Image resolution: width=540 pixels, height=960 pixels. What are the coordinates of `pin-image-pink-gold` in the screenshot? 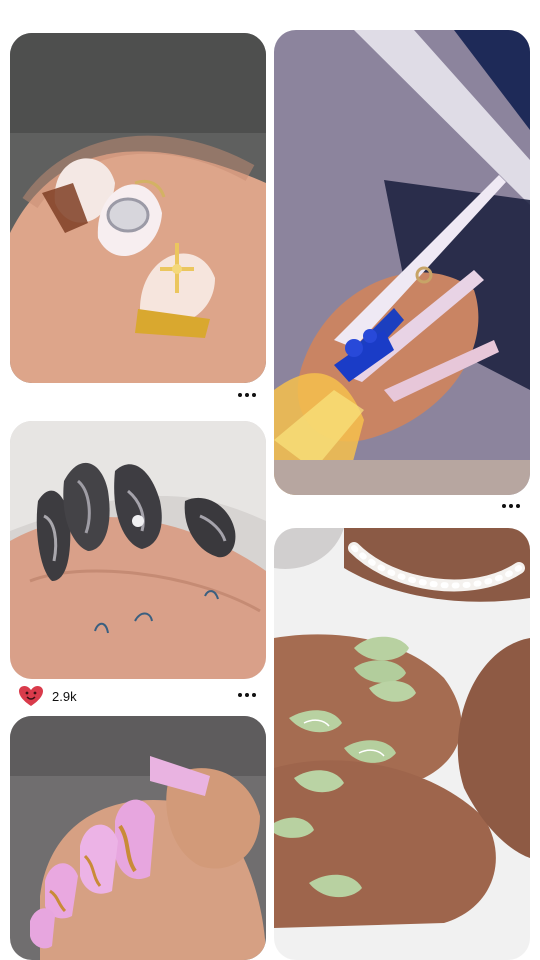 It's located at (138, 838).